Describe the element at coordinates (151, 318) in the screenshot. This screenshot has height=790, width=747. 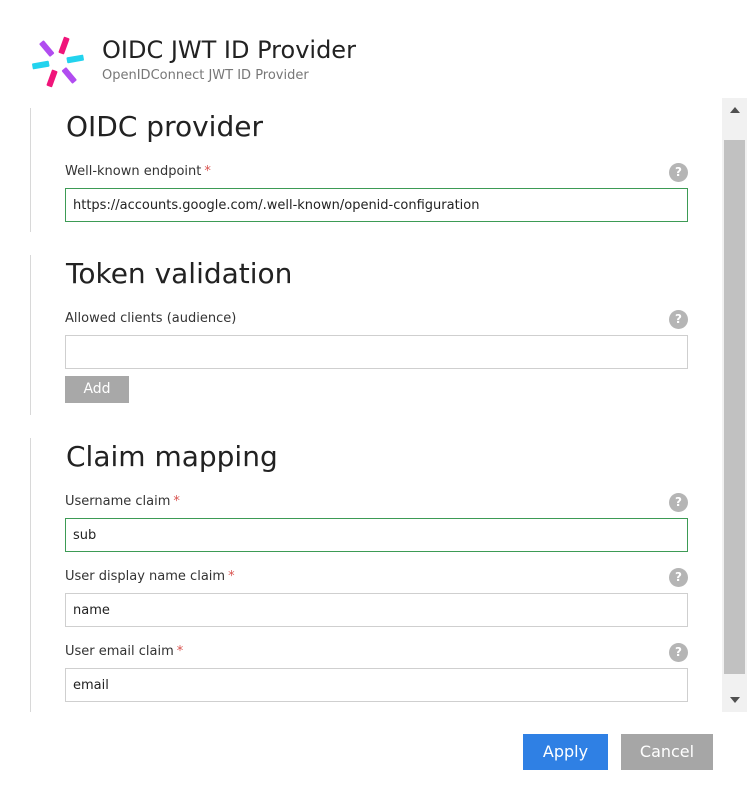
I see `allowed-clients-label: Allowed clients (audience)` at that location.